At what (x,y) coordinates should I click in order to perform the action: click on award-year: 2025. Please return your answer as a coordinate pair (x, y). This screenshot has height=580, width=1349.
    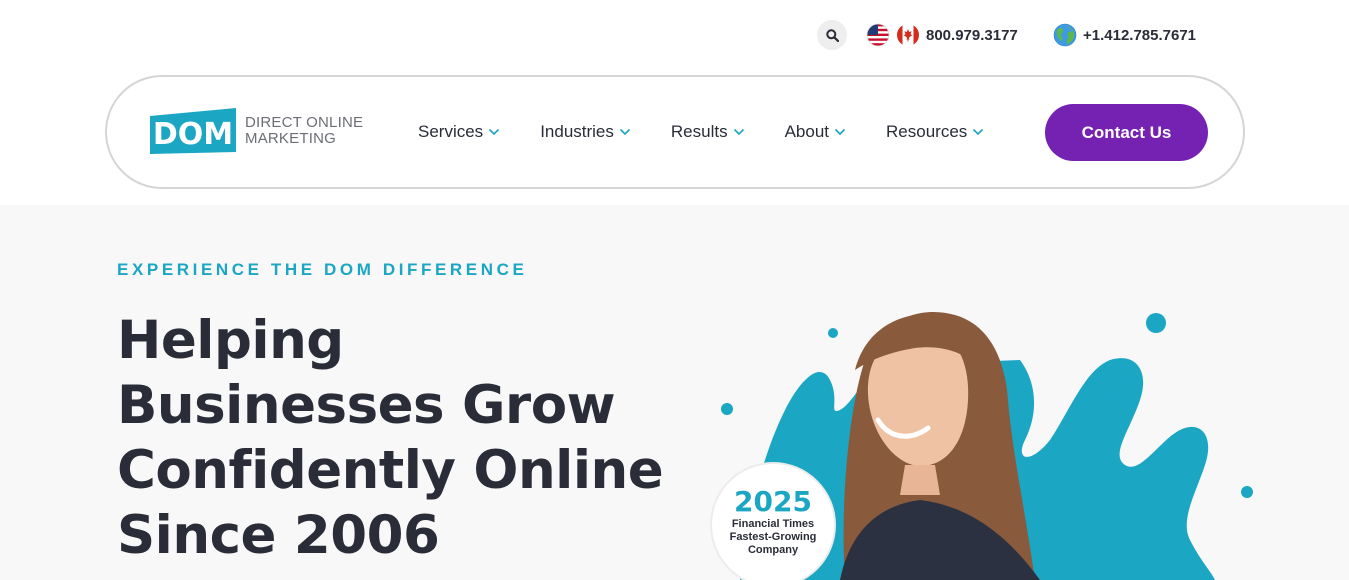
    Looking at the image, I should click on (773, 501).